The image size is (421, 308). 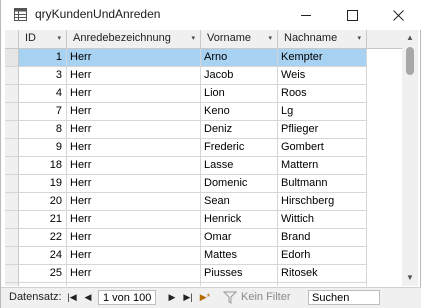 I want to click on cell-nachname: Weis, so click(x=322, y=76).